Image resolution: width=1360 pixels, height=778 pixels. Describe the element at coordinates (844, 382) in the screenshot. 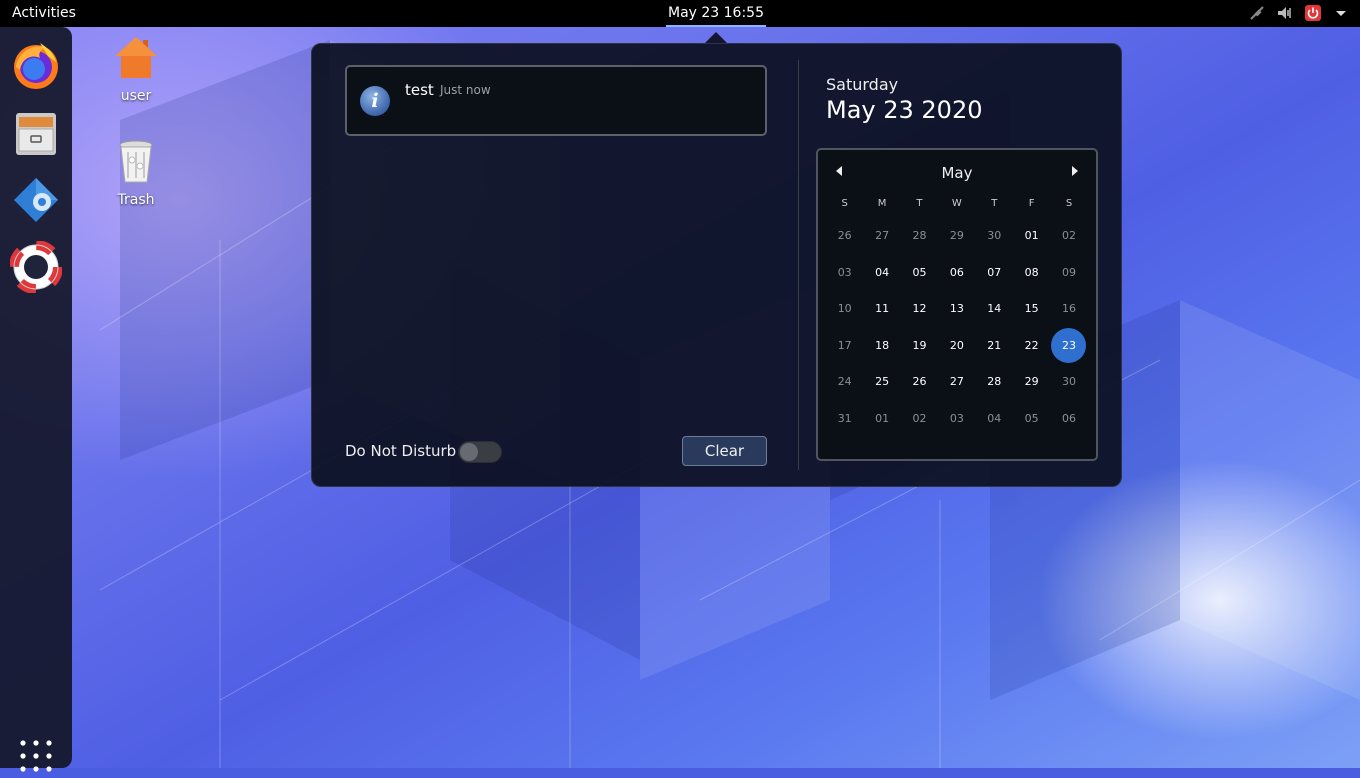

I see `calendar-day: 24` at that location.